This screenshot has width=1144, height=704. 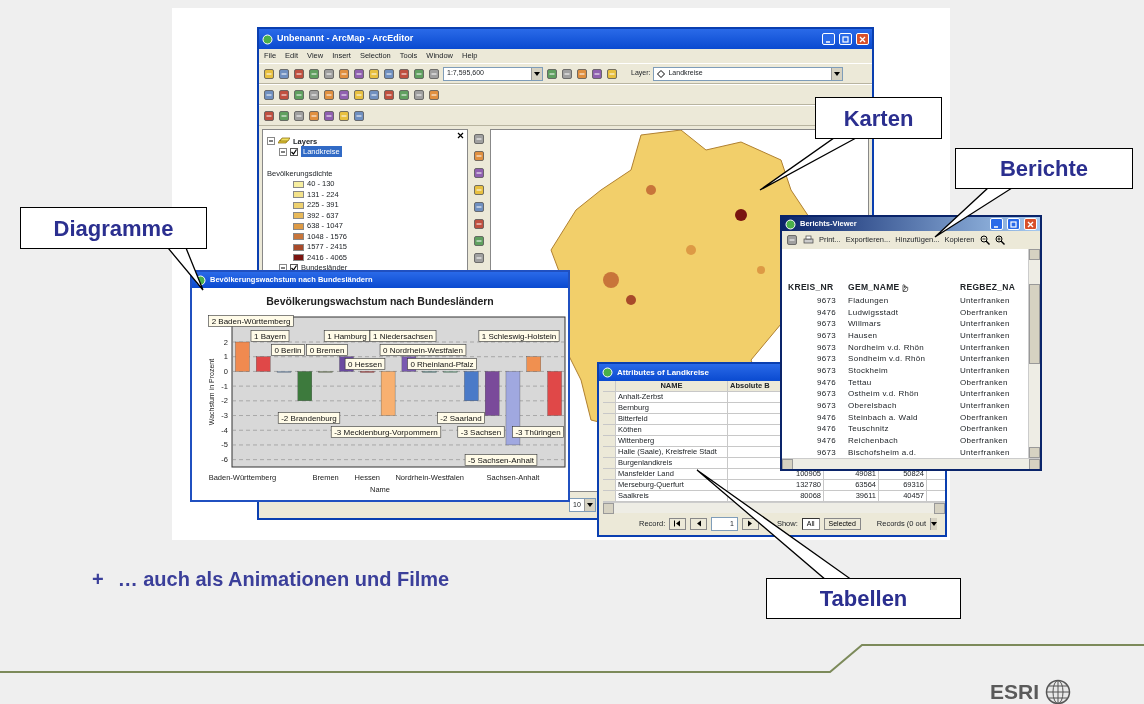 I want to click on data-label: -3 Thüringen, so click(x=538, y=432).